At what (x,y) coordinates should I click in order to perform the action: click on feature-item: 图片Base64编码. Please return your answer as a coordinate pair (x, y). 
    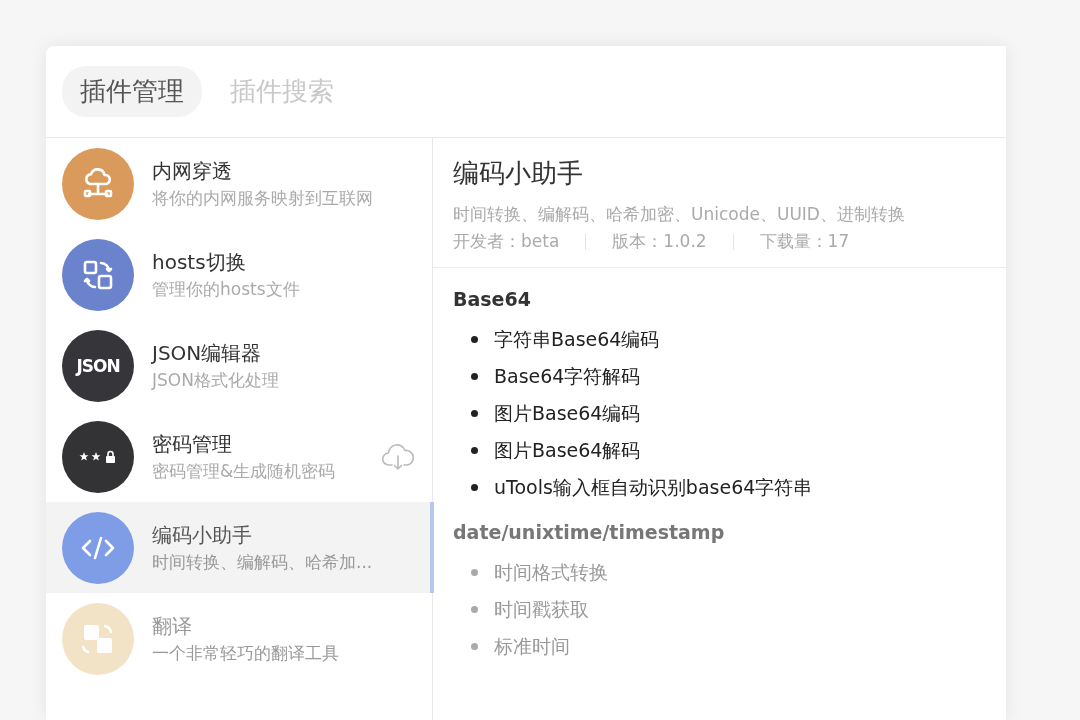
    Looking at the image, I should click on (567, 413).